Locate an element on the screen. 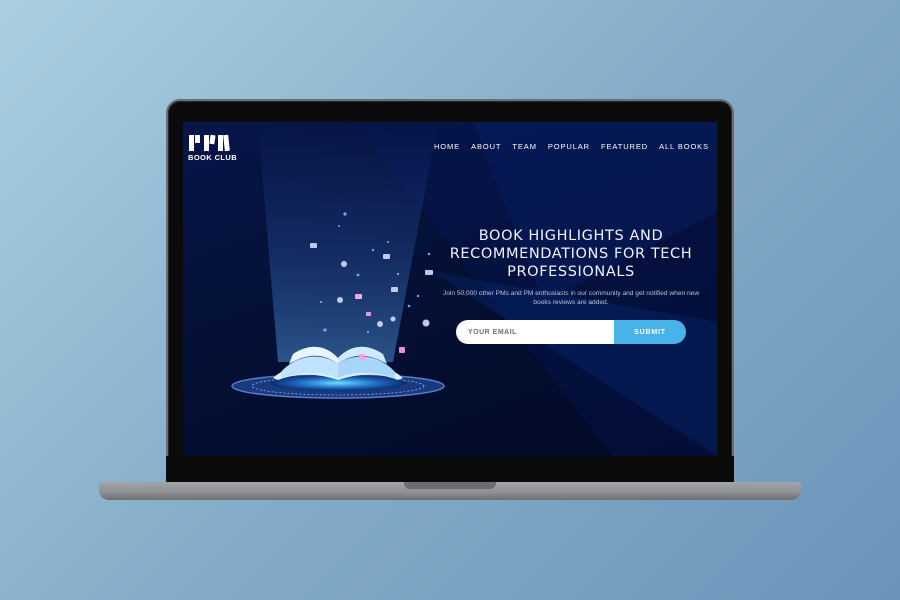 This screenshot has width=900, height=600. email-input is located at coordinates (535, 332).